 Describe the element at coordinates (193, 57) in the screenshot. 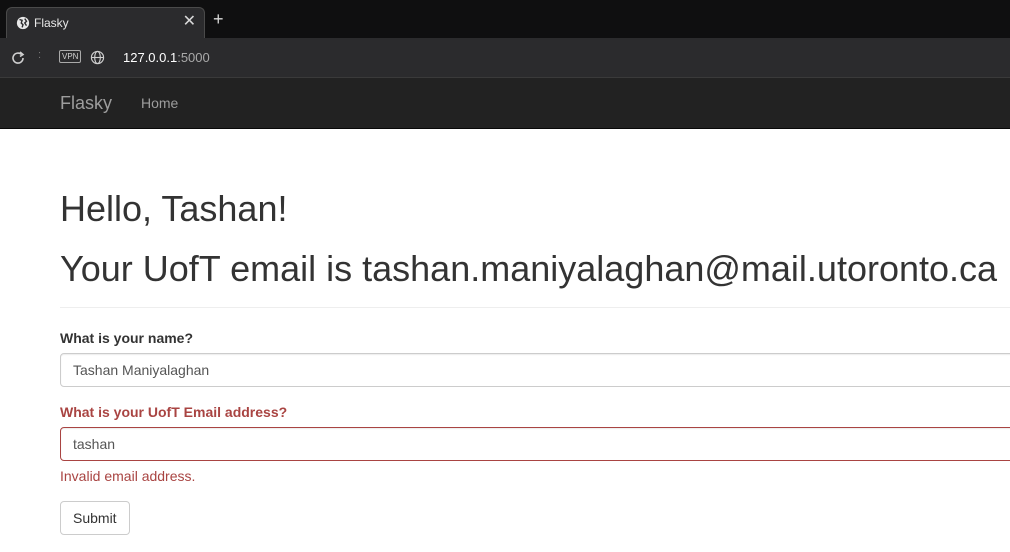

I see `url-port: :5000` at that location.